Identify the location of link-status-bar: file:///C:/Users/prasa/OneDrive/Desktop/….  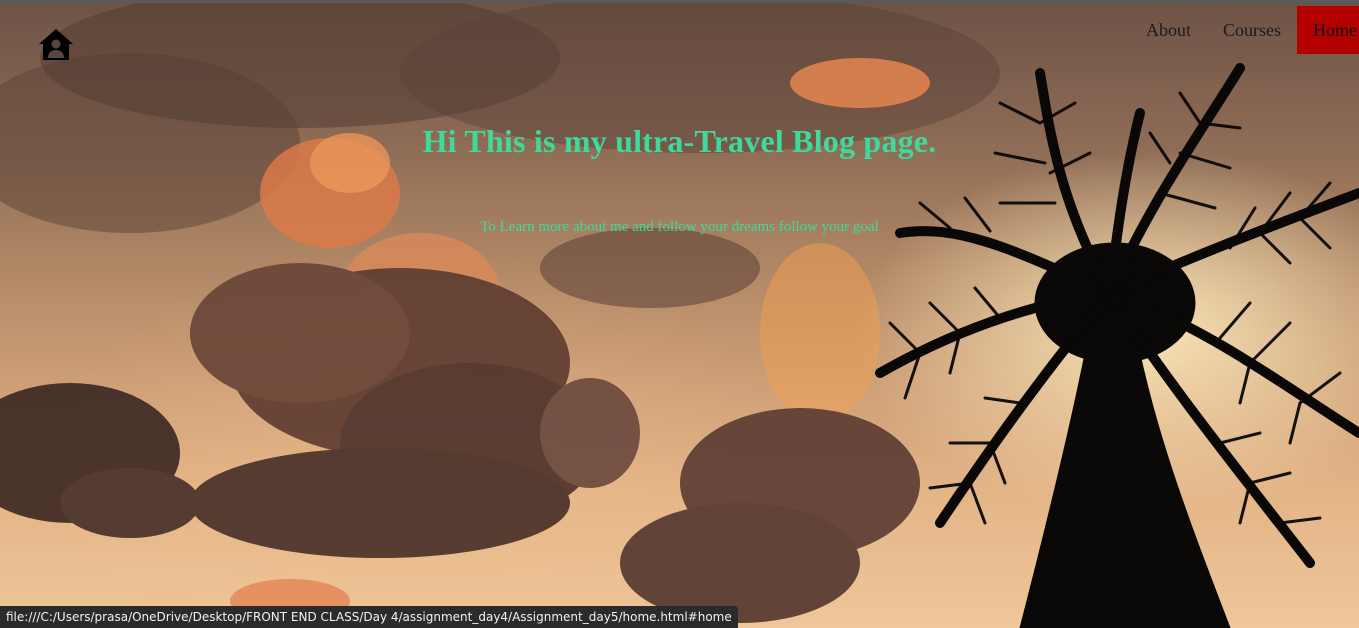
(369, 617).